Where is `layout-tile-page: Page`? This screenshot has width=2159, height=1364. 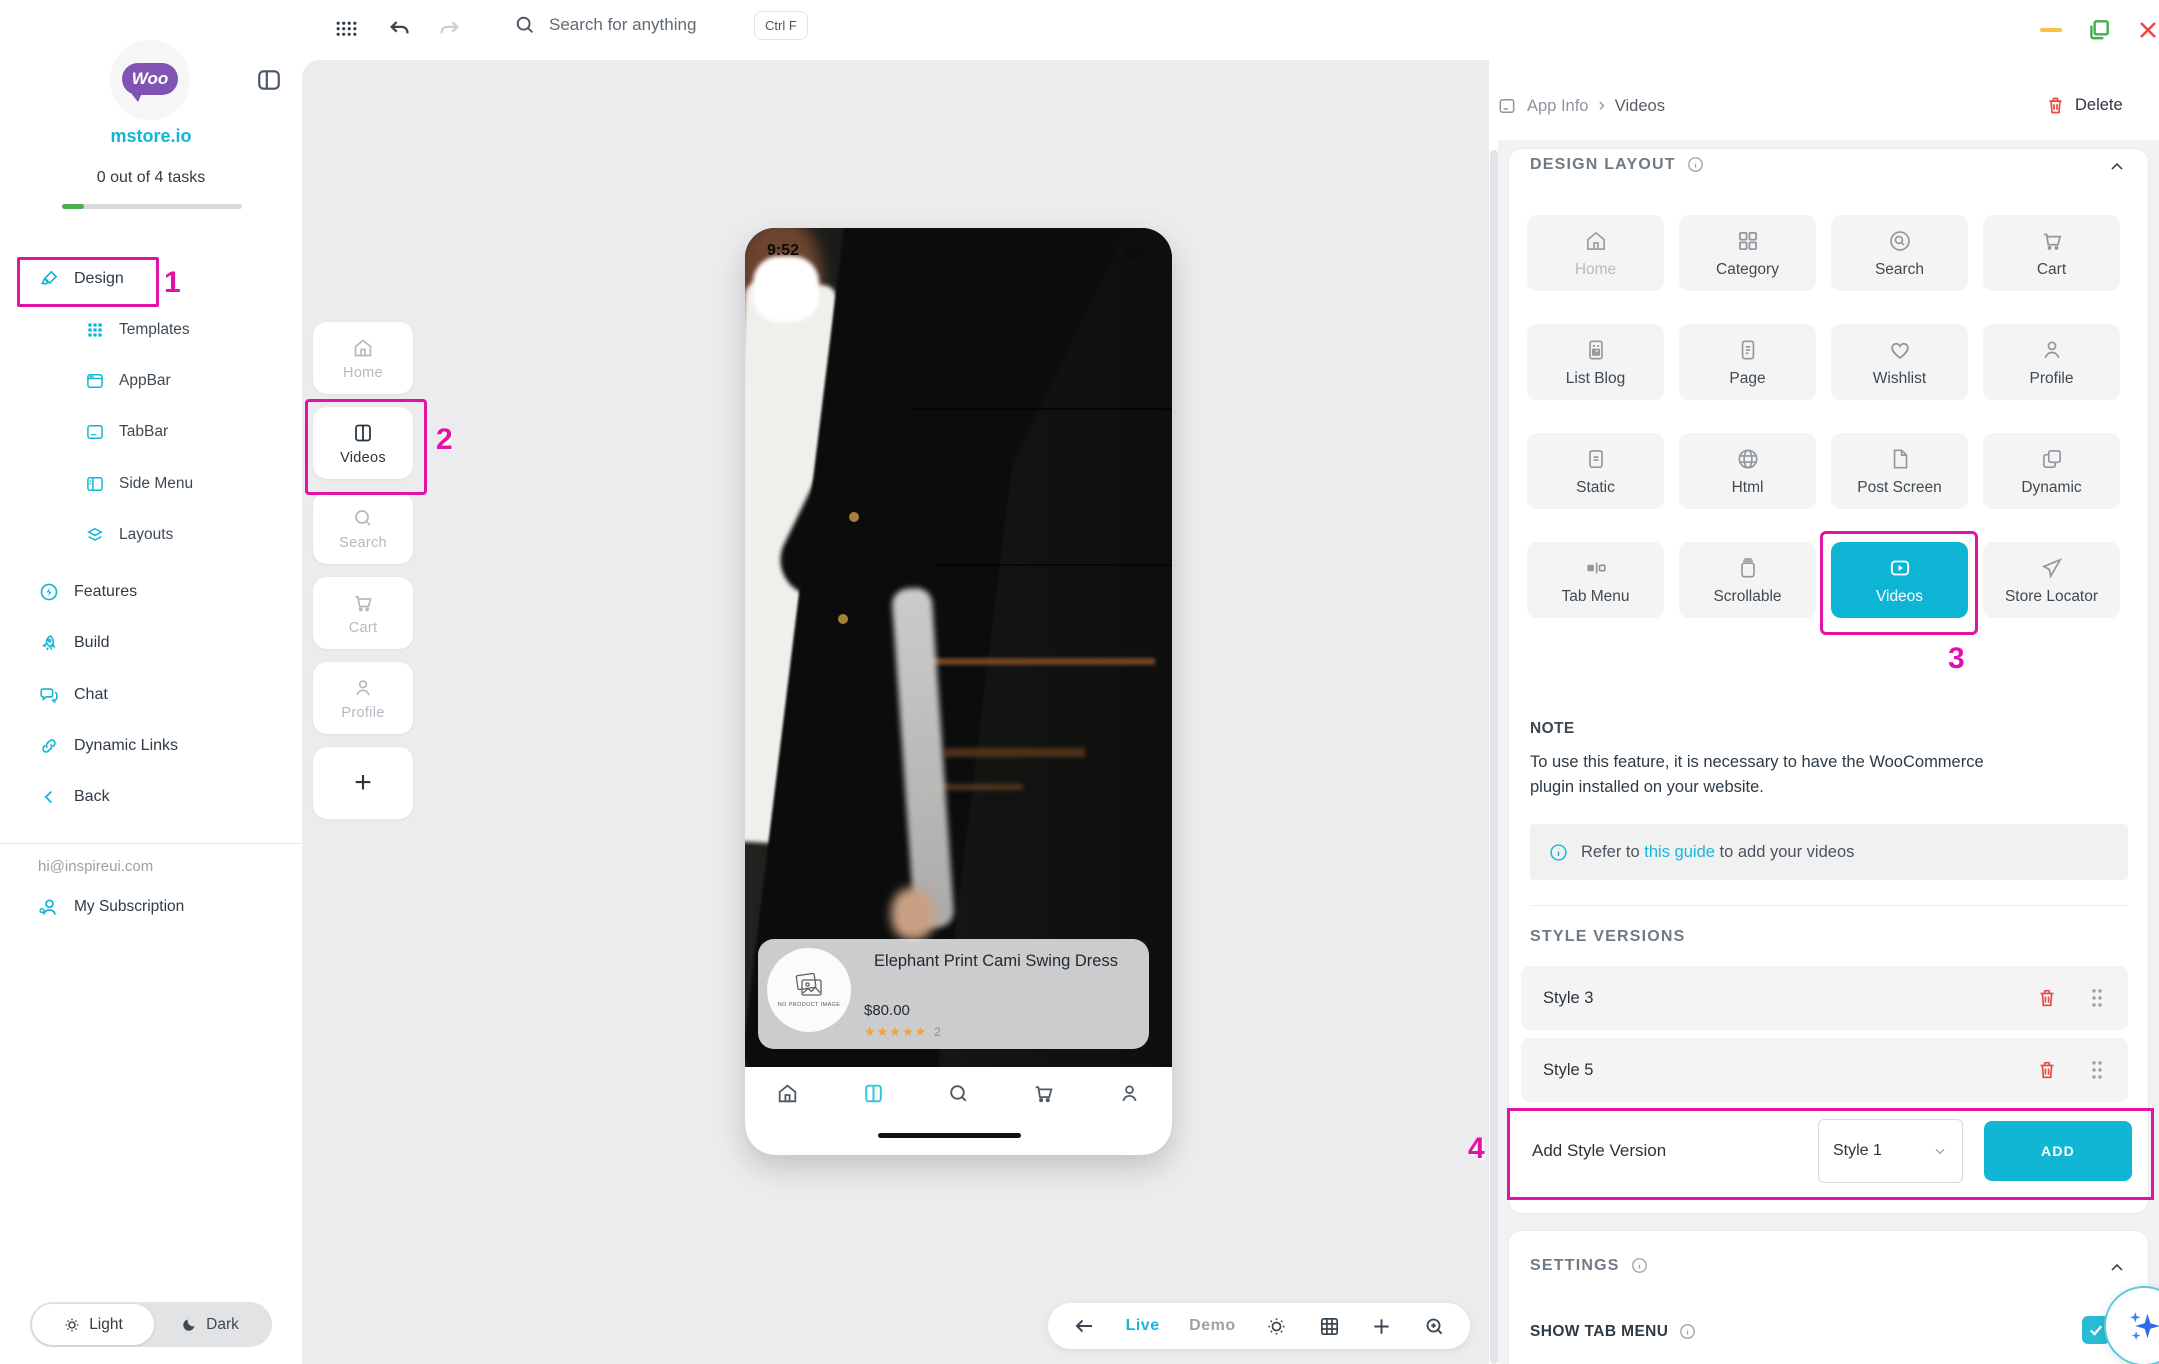
layout-tile-page: Page is located at coordinates (1747, 362).